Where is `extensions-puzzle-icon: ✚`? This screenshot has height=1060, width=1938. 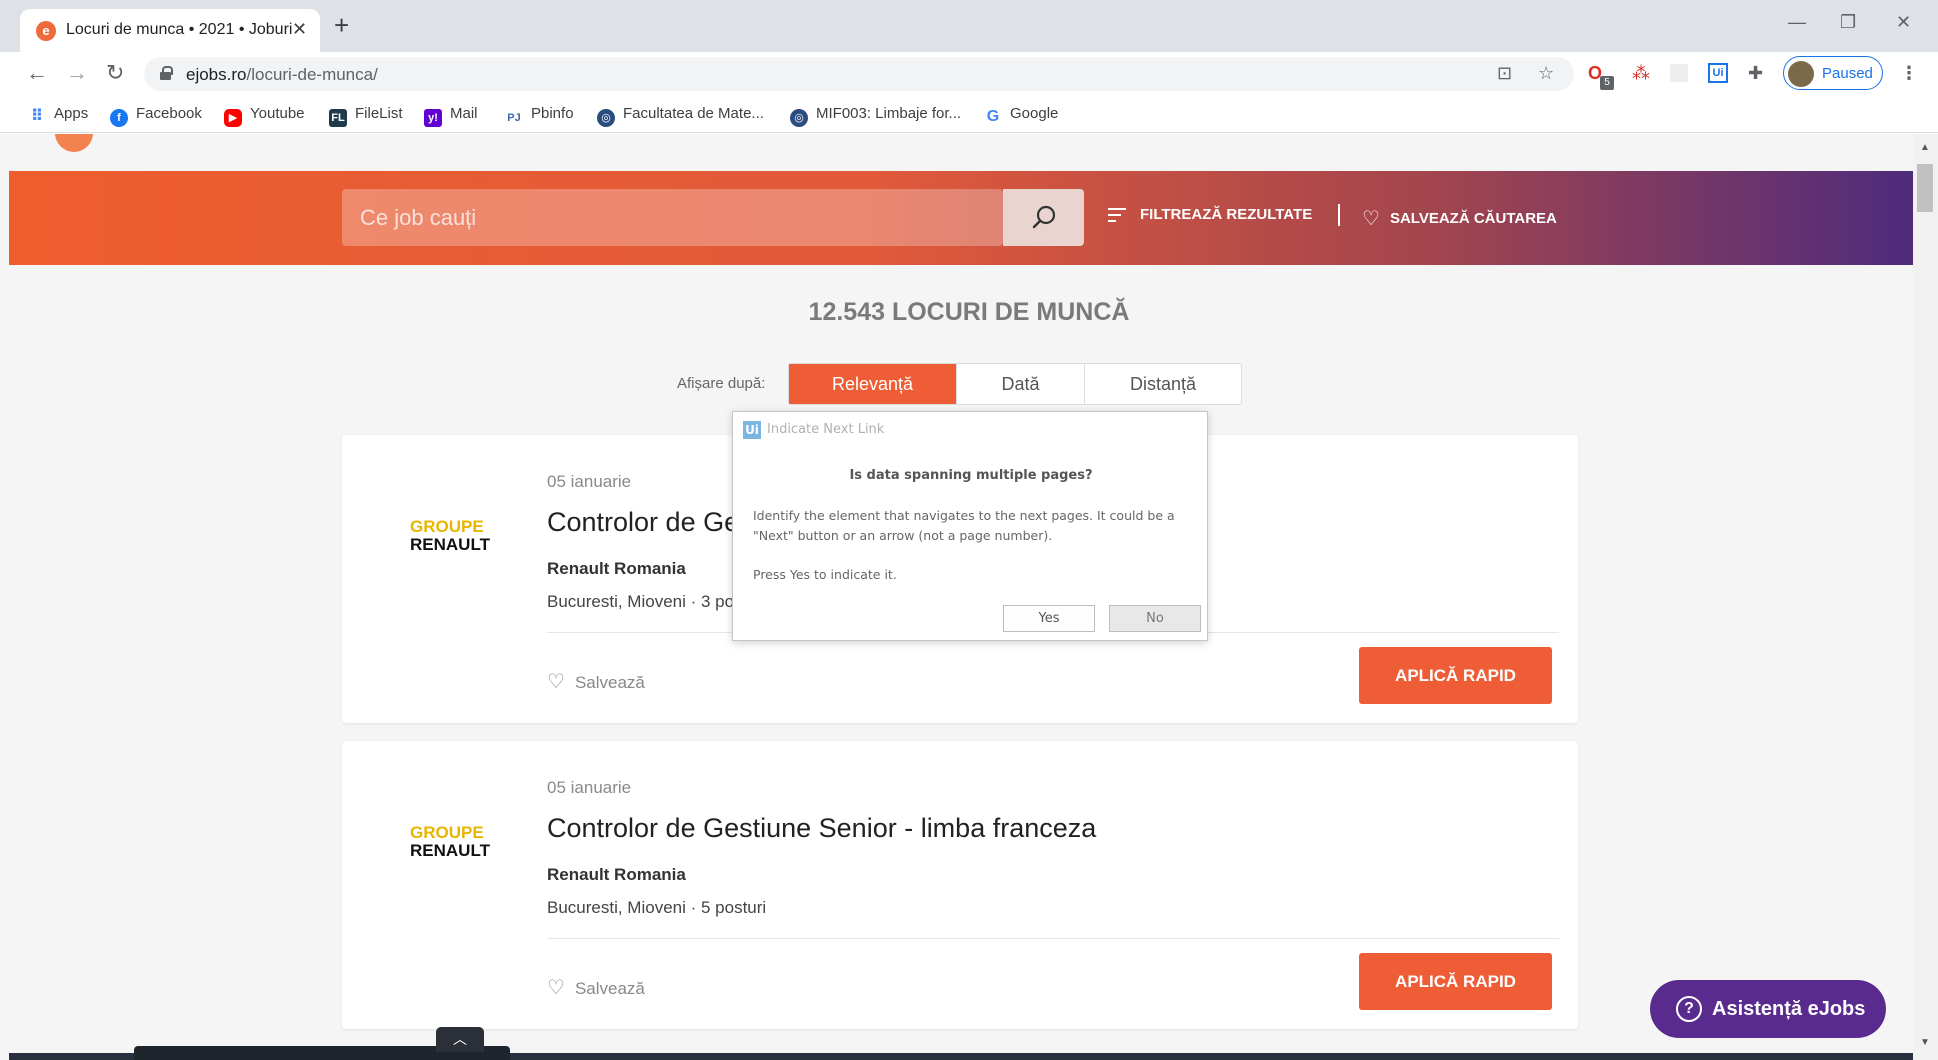 extensions-puzzle-icon: ✚ is located at coordinates (1755, 73).